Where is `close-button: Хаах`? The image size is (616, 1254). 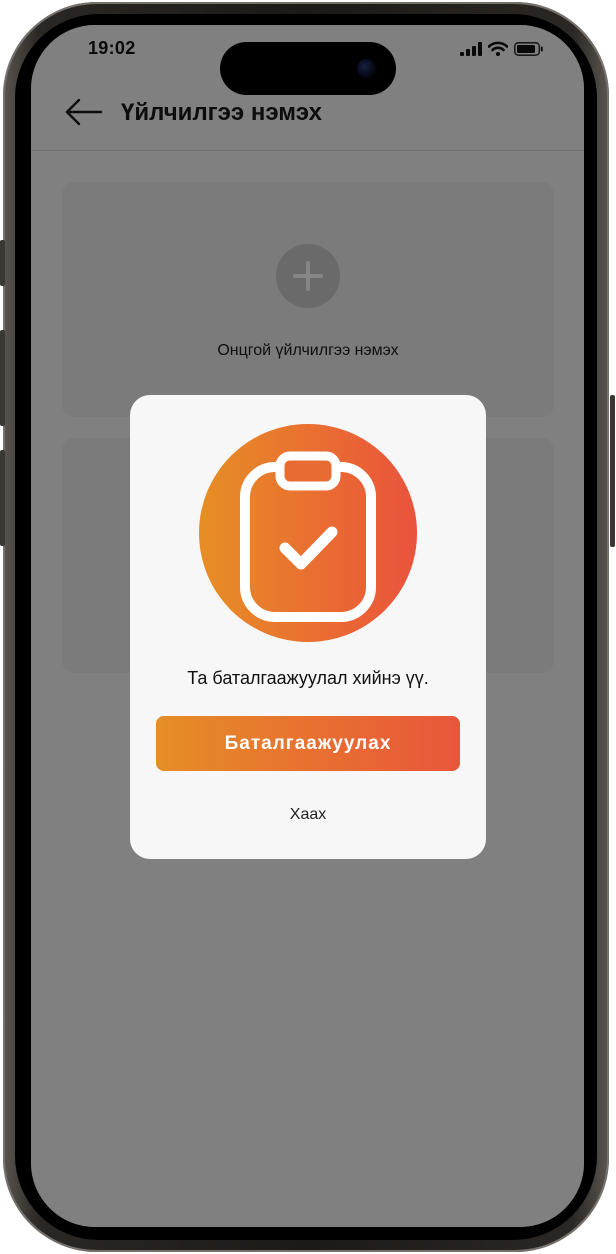 close-button: Хаах is located at coordinates (308, 815).